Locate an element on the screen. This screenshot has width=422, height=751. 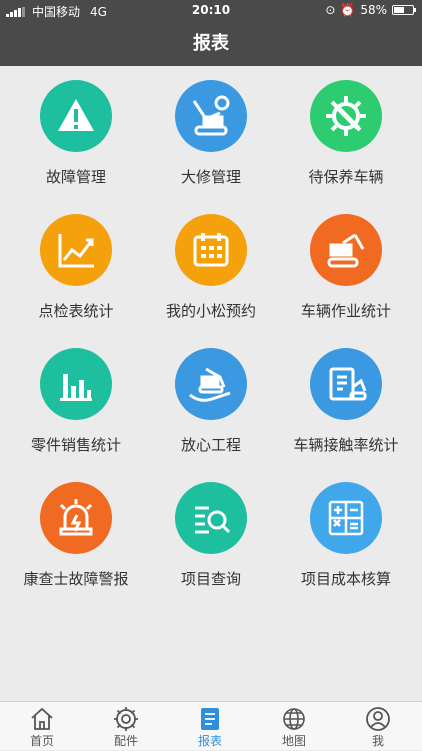
menu-item-label: 车辆作业统计 is located at coordinates (345, 311).